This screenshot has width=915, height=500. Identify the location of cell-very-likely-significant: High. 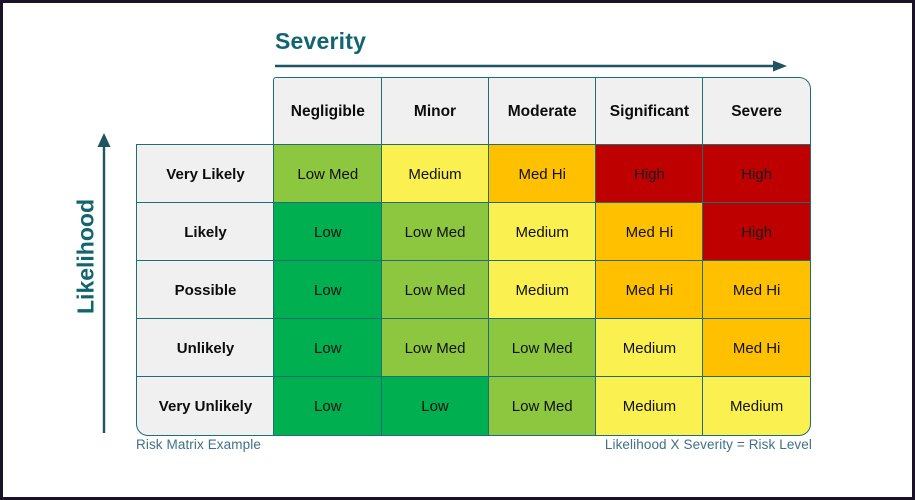
(649, 174).